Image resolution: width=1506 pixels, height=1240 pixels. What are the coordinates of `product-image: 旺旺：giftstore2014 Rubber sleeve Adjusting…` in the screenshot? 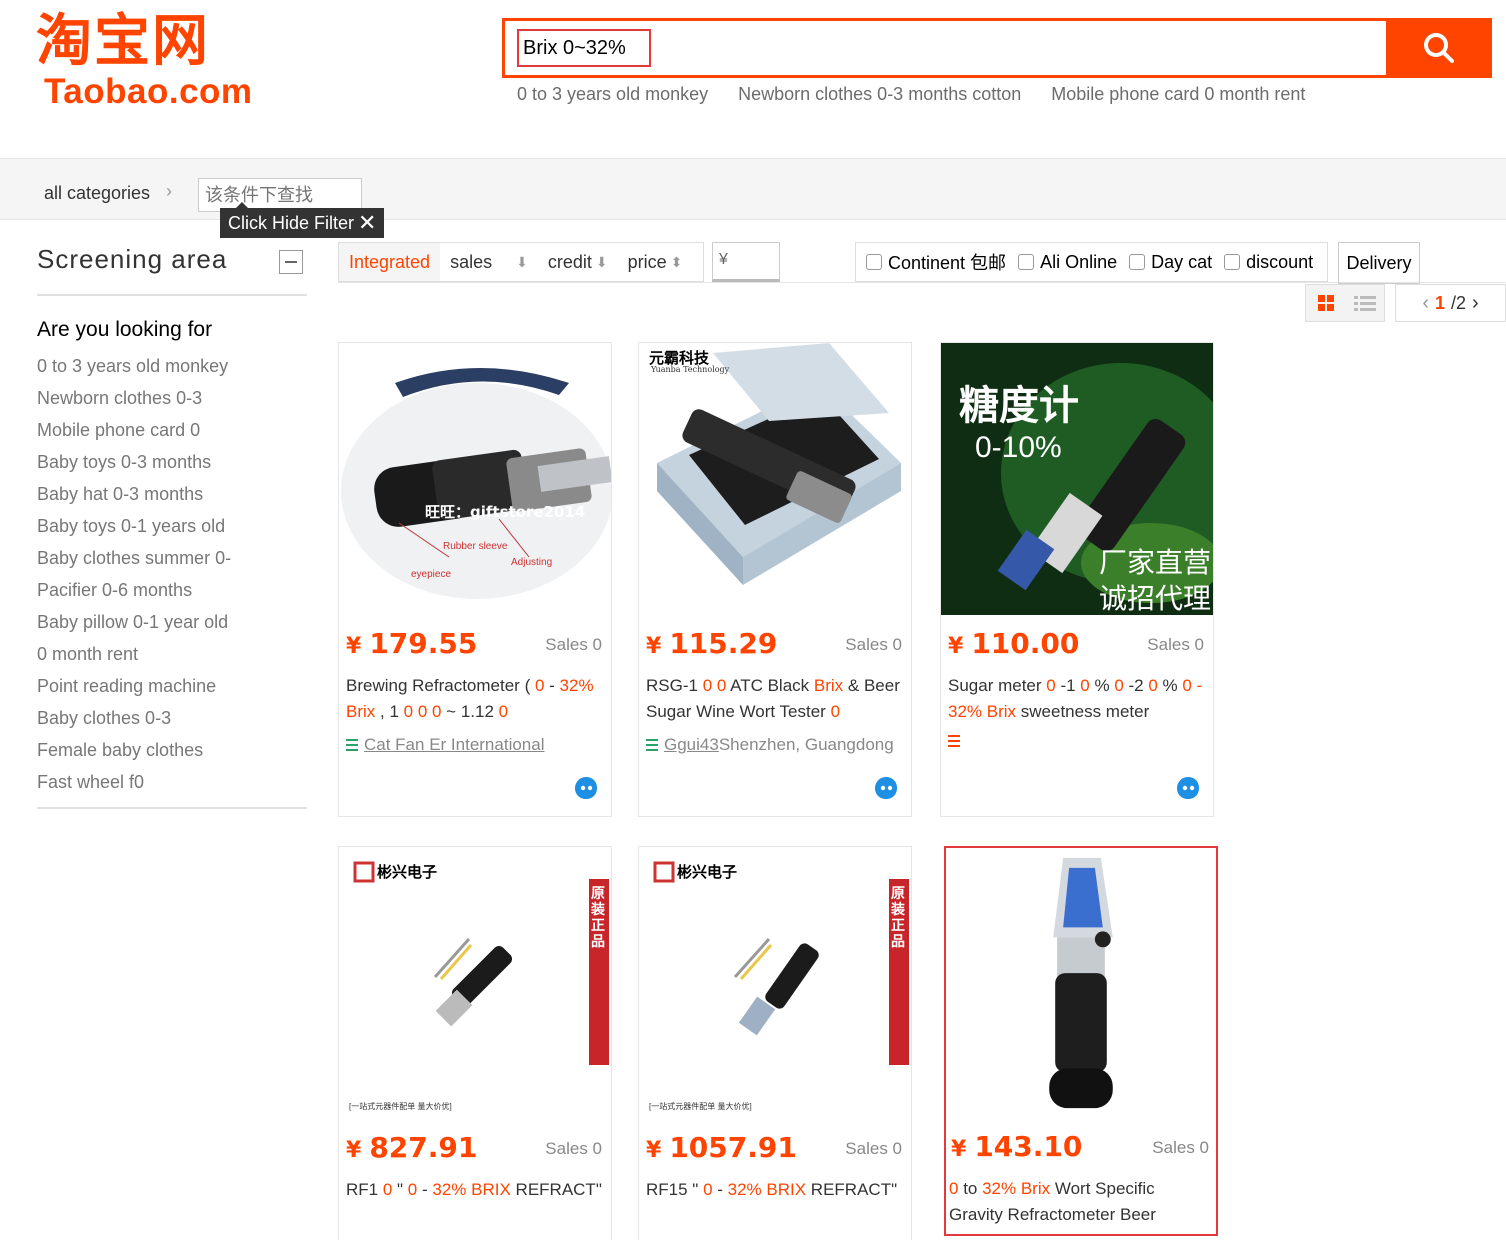 It's located at (475, 479).